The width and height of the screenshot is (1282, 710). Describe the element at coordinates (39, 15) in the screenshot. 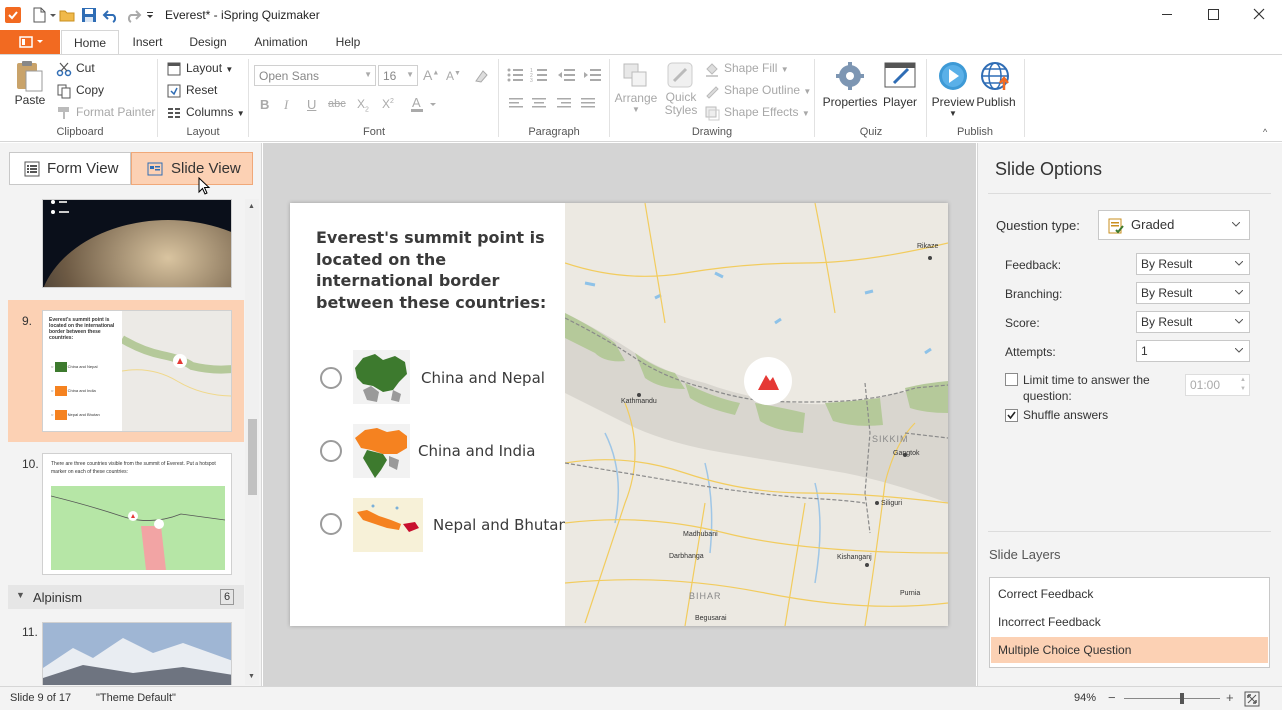

I see `new-file-icon` at that location.